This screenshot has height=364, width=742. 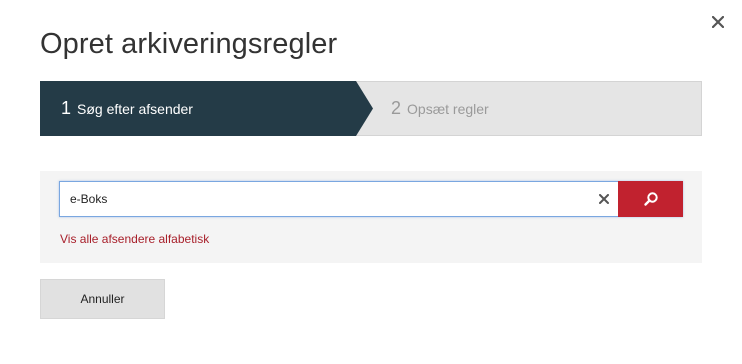 I want to click on close-button, so click(x=718, y=22).